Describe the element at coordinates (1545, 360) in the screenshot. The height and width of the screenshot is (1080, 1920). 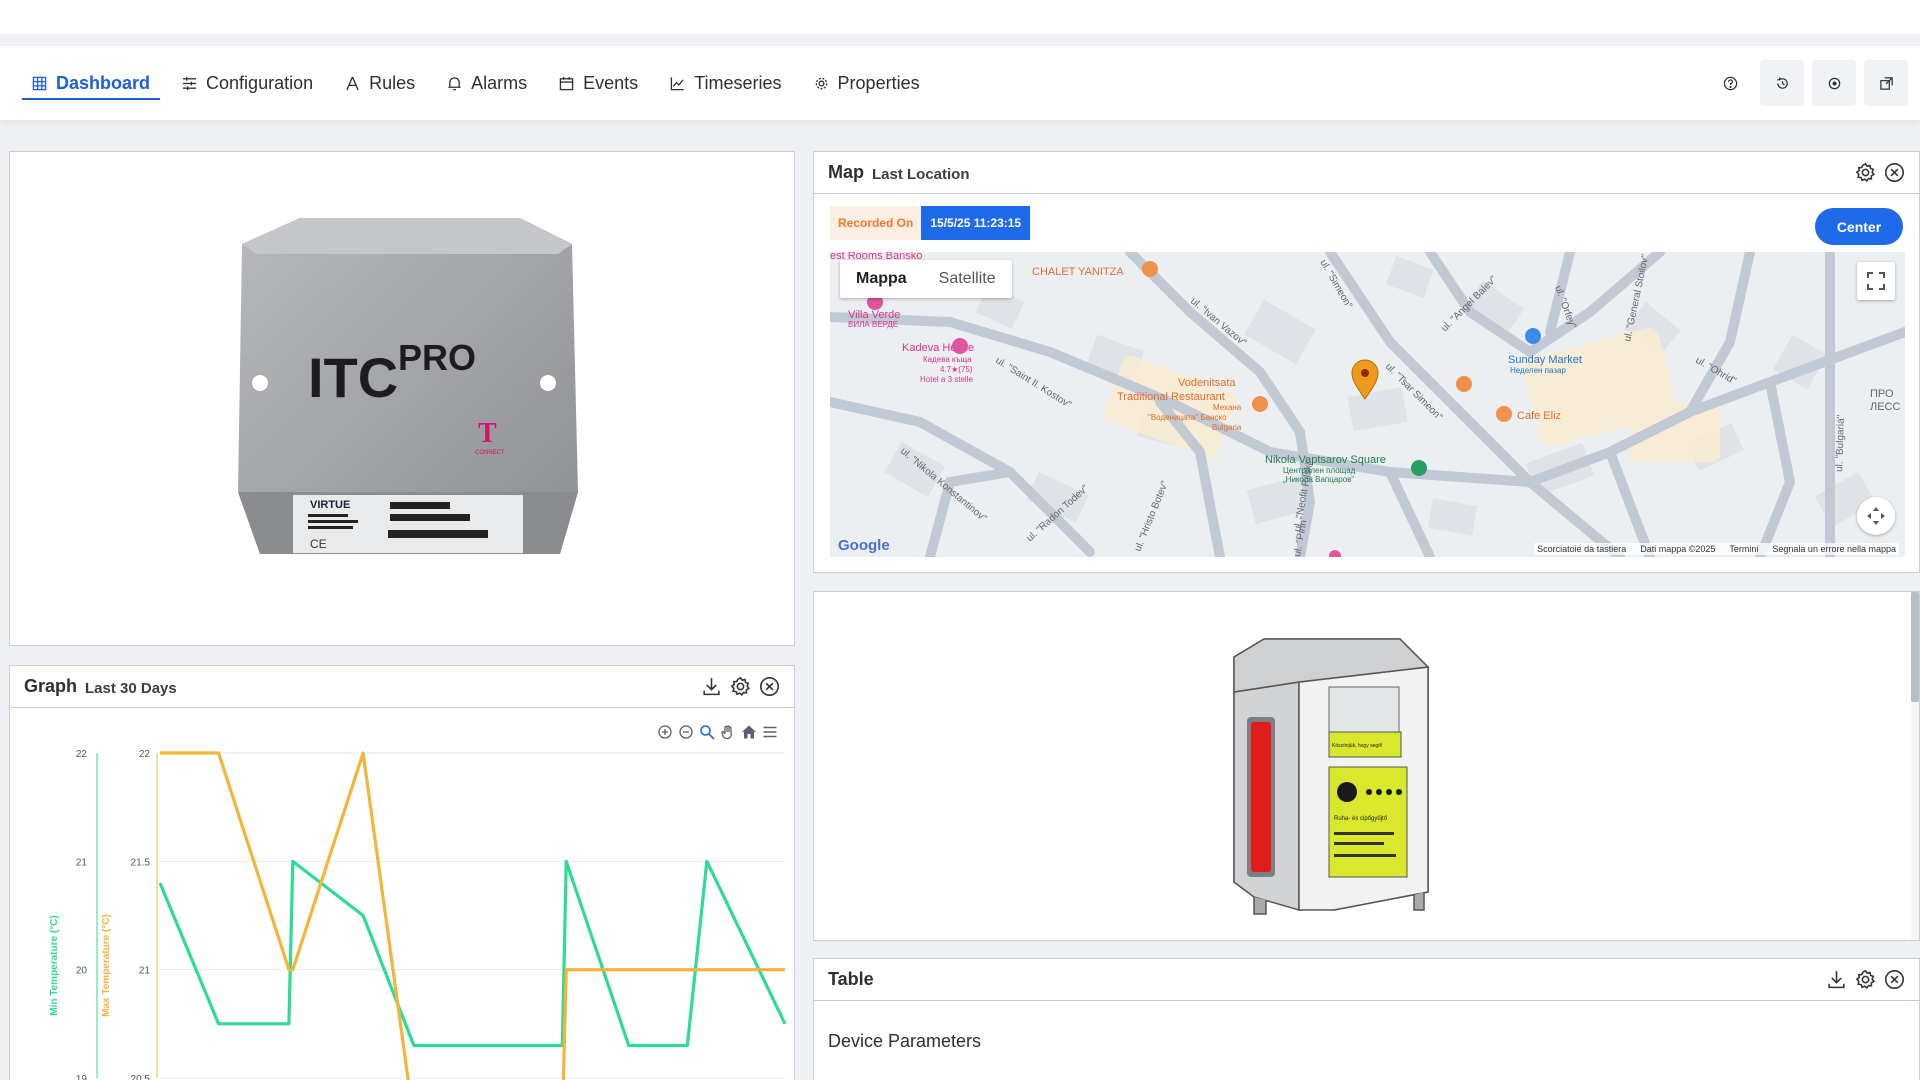
I see `poi-label: Sunday Market` at that location.